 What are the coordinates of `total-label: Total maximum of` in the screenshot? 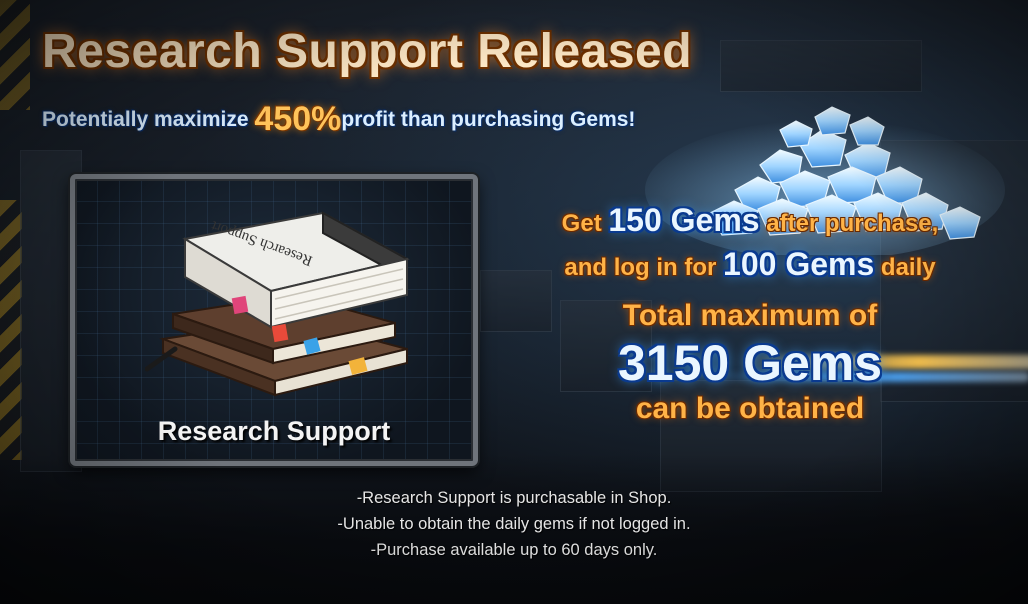 It's located at (750, 315).